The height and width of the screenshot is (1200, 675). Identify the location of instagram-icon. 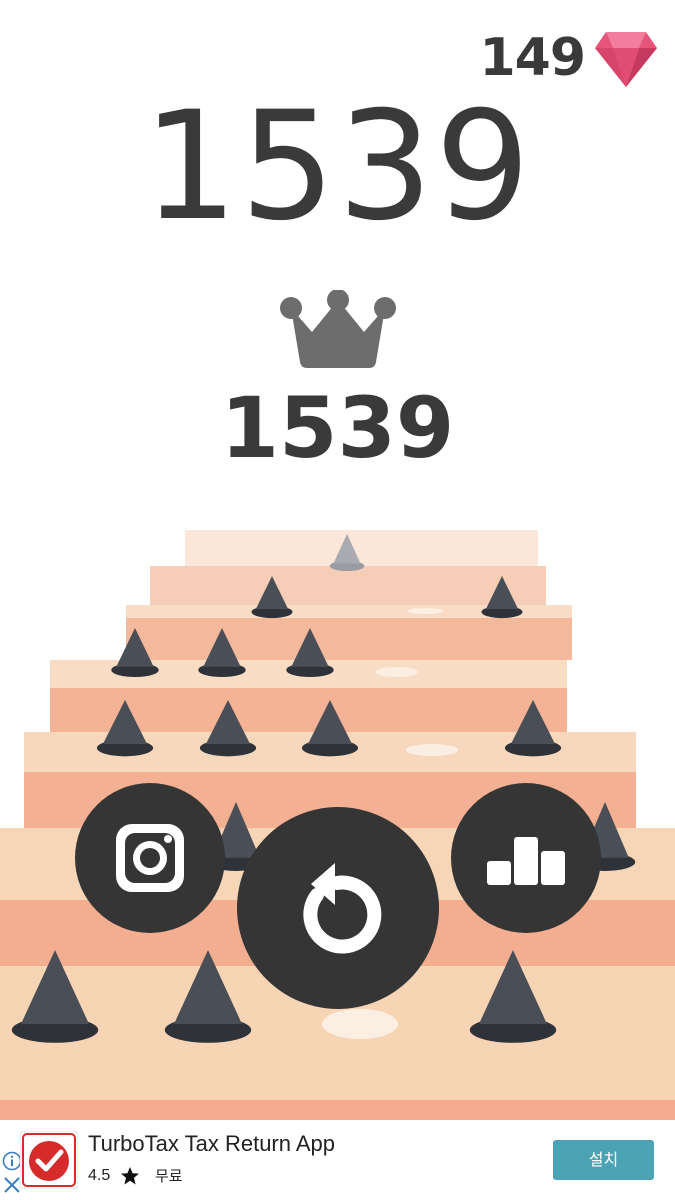
(150, 858).